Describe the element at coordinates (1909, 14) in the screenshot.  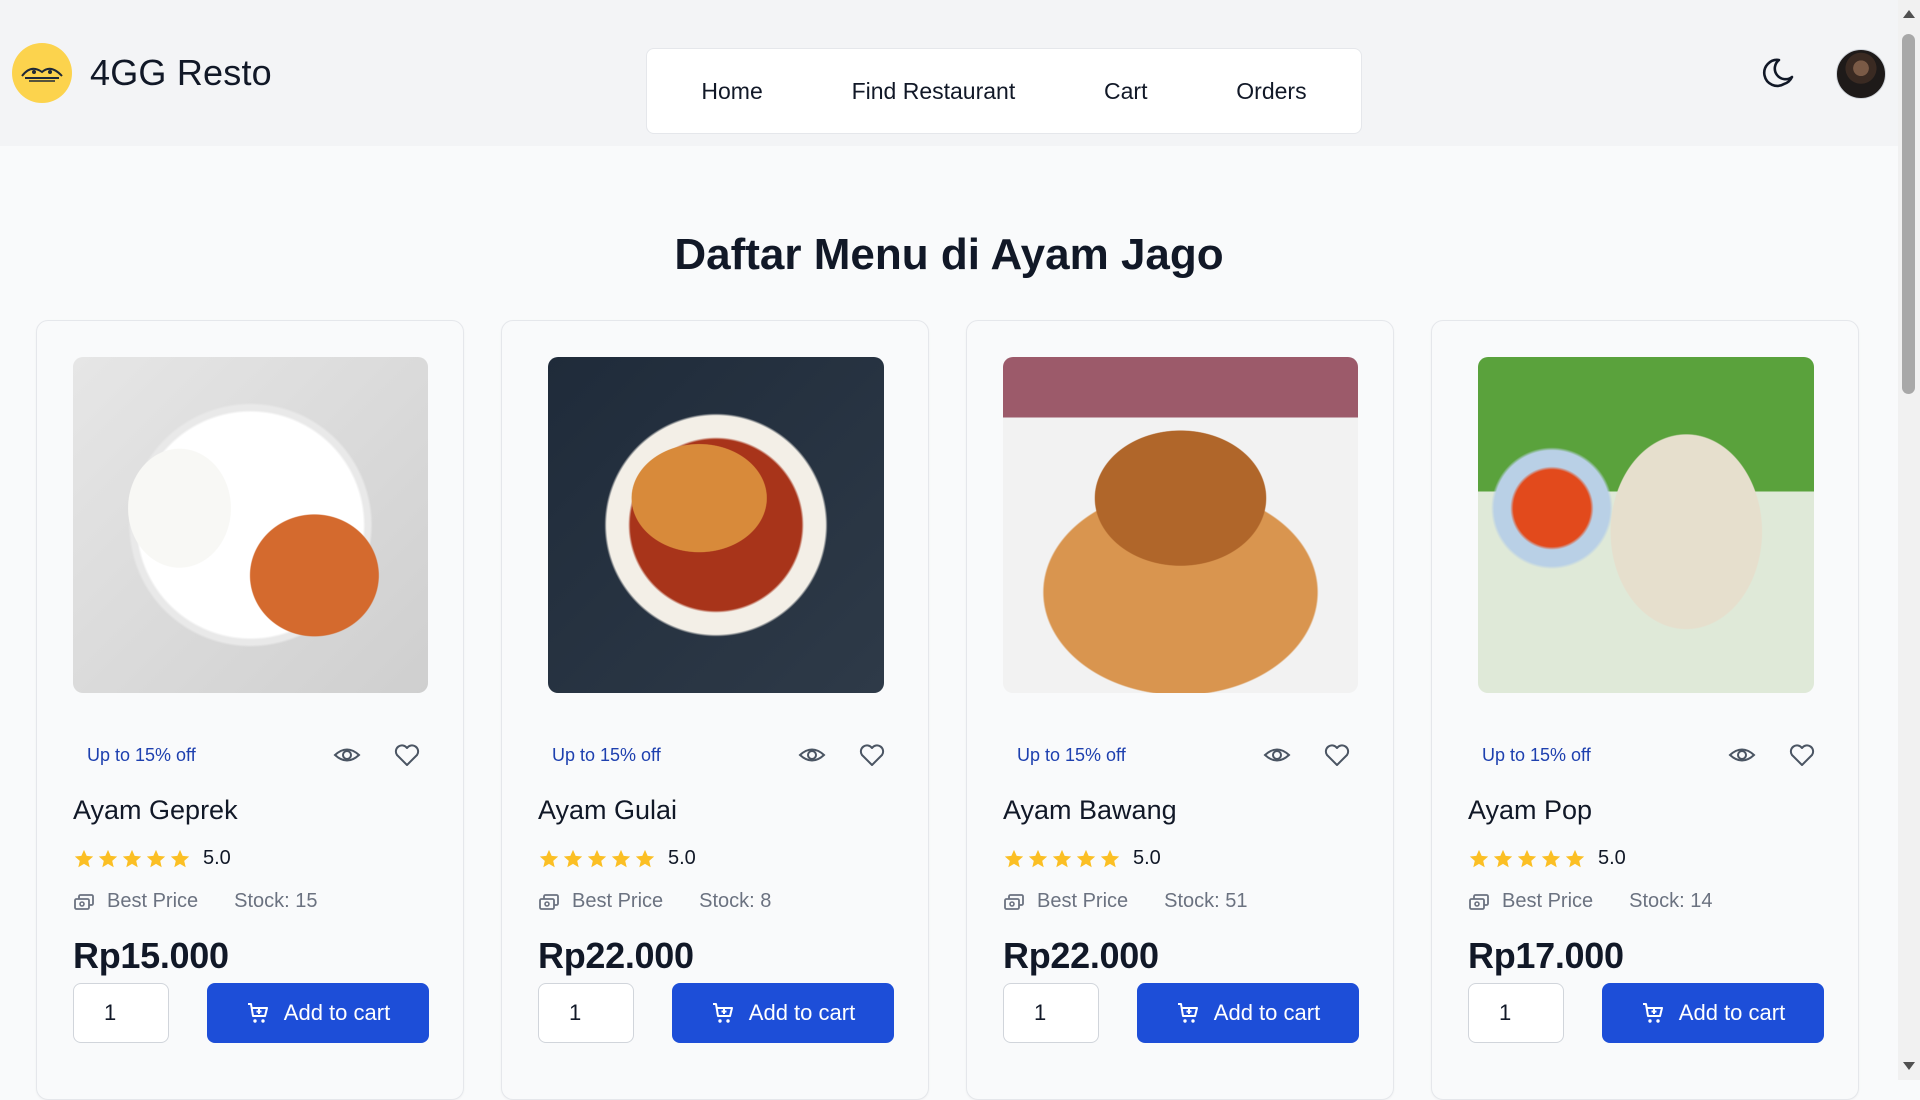
I see `scroll-up-arrow-icon` at that location.